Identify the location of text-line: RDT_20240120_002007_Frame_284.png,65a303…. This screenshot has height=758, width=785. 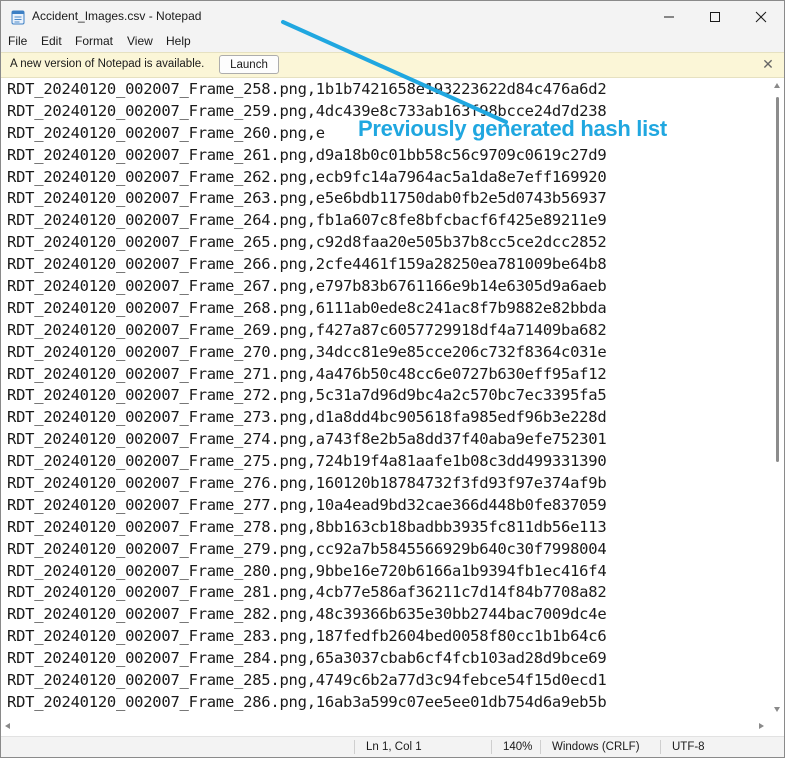
(307, 658).